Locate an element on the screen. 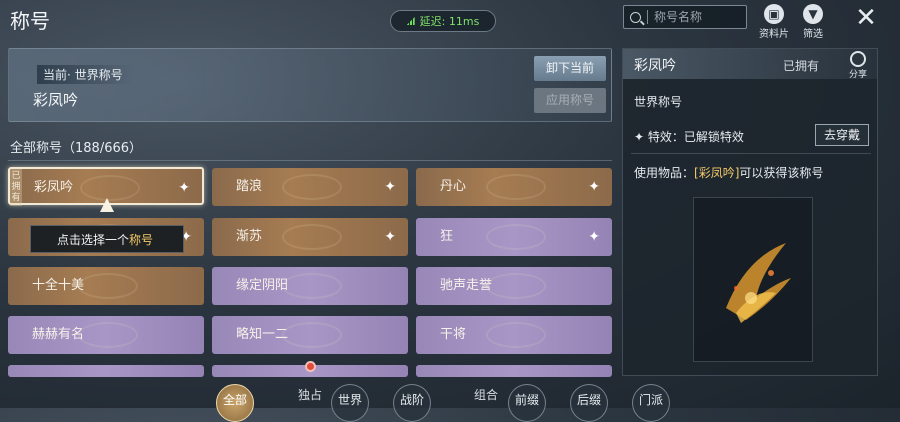 This screenshot has height=422, width=900. apply-button: 应用称号 is located at coordinates (570, 100).